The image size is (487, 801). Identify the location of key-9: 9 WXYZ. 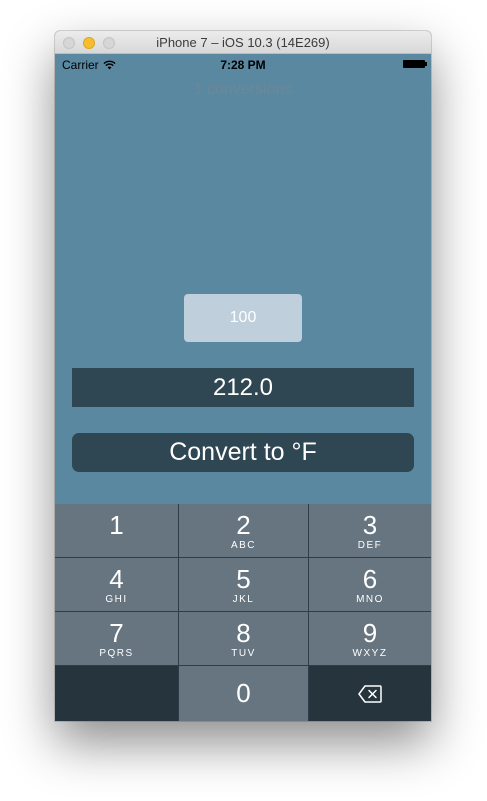
(370, 638).